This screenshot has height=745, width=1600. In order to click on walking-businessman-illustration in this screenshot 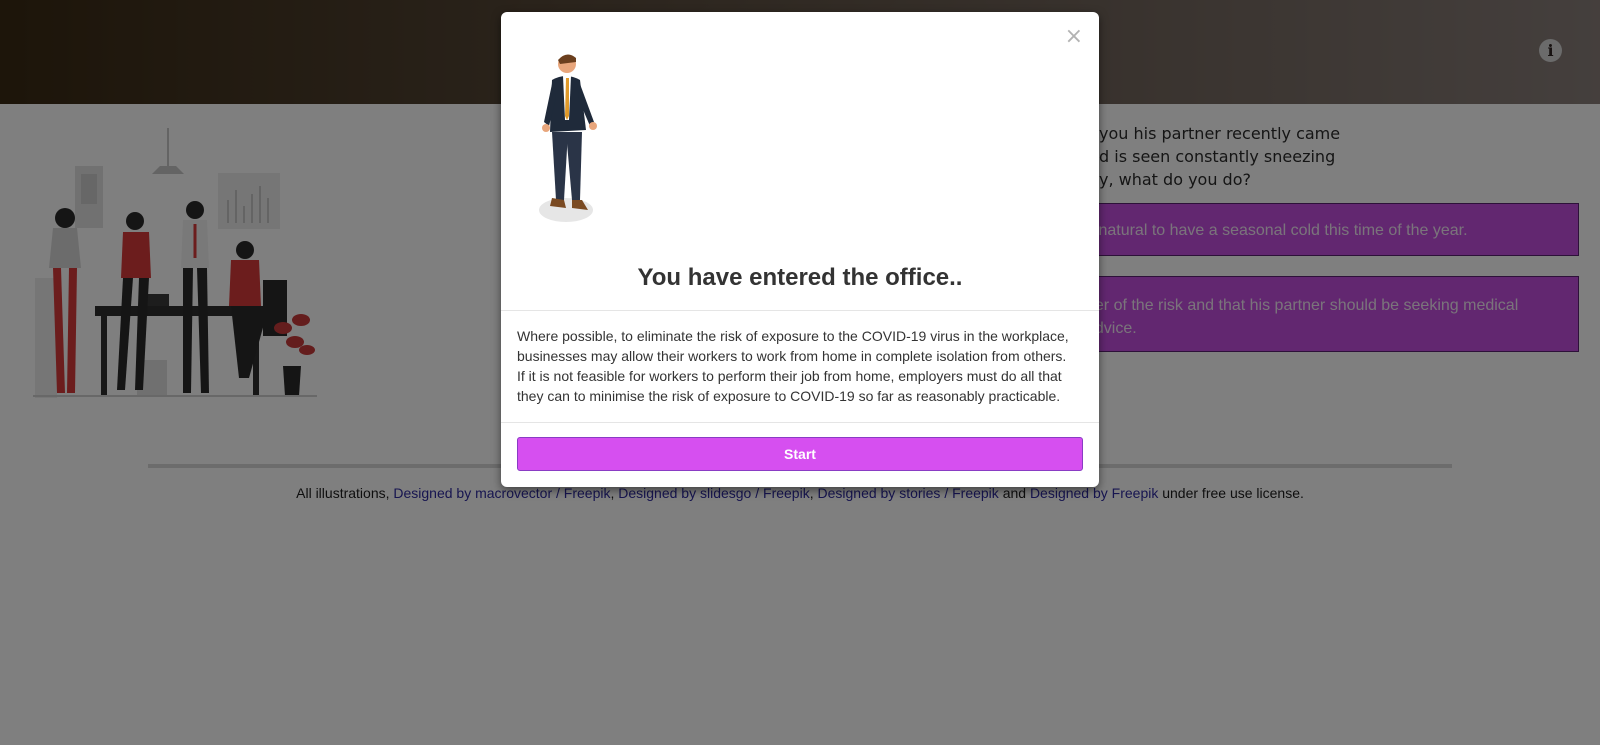, I will do `click(568, 138)`.